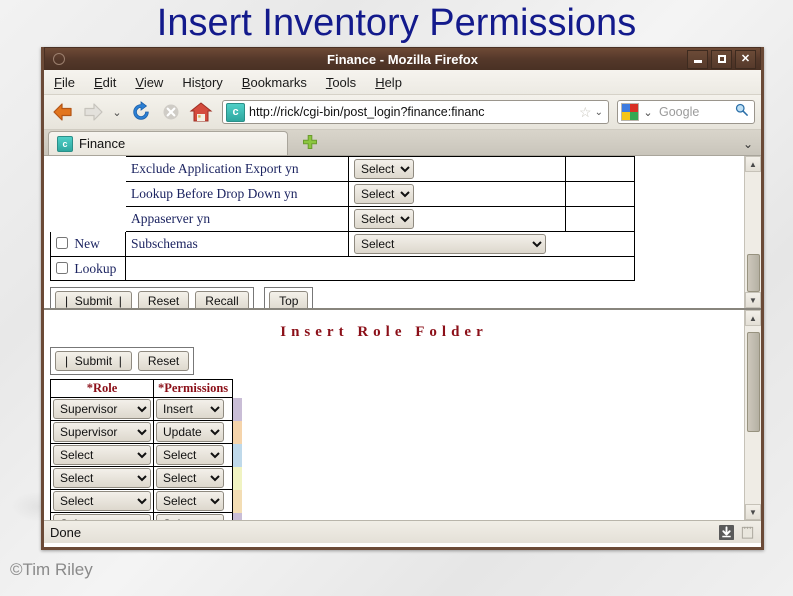 The height and width of the screenshot is (596, 793). I want to click on bookmark-star-icon: ☆, so click(585, 112).